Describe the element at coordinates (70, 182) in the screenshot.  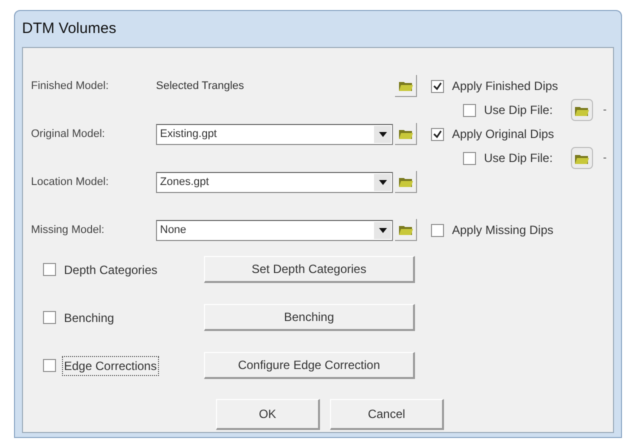
I see `field-label: Location Model:` at that location.